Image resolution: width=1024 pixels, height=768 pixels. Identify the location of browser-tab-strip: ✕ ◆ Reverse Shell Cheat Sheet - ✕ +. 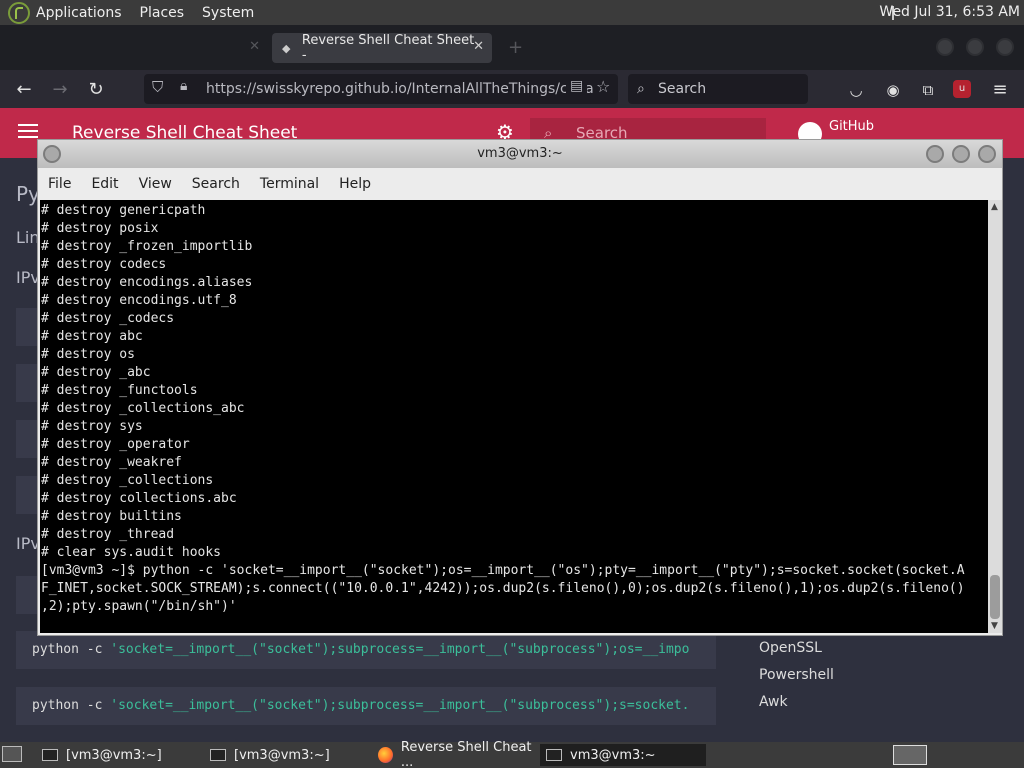
(512, 47).